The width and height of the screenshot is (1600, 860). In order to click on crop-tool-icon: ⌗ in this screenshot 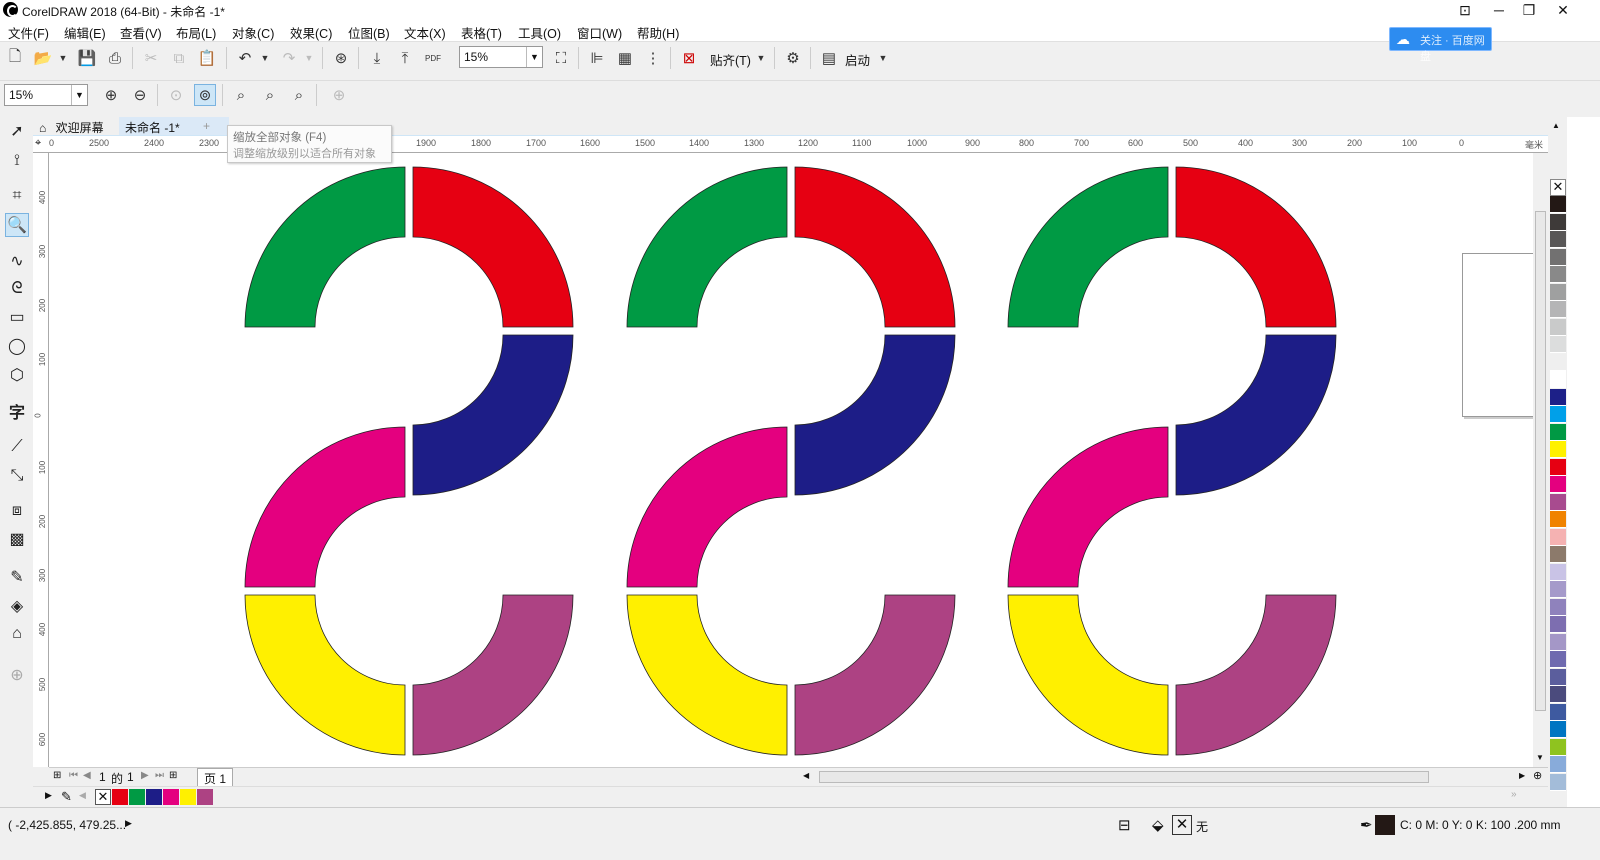, I will do `click(17, 196)`.